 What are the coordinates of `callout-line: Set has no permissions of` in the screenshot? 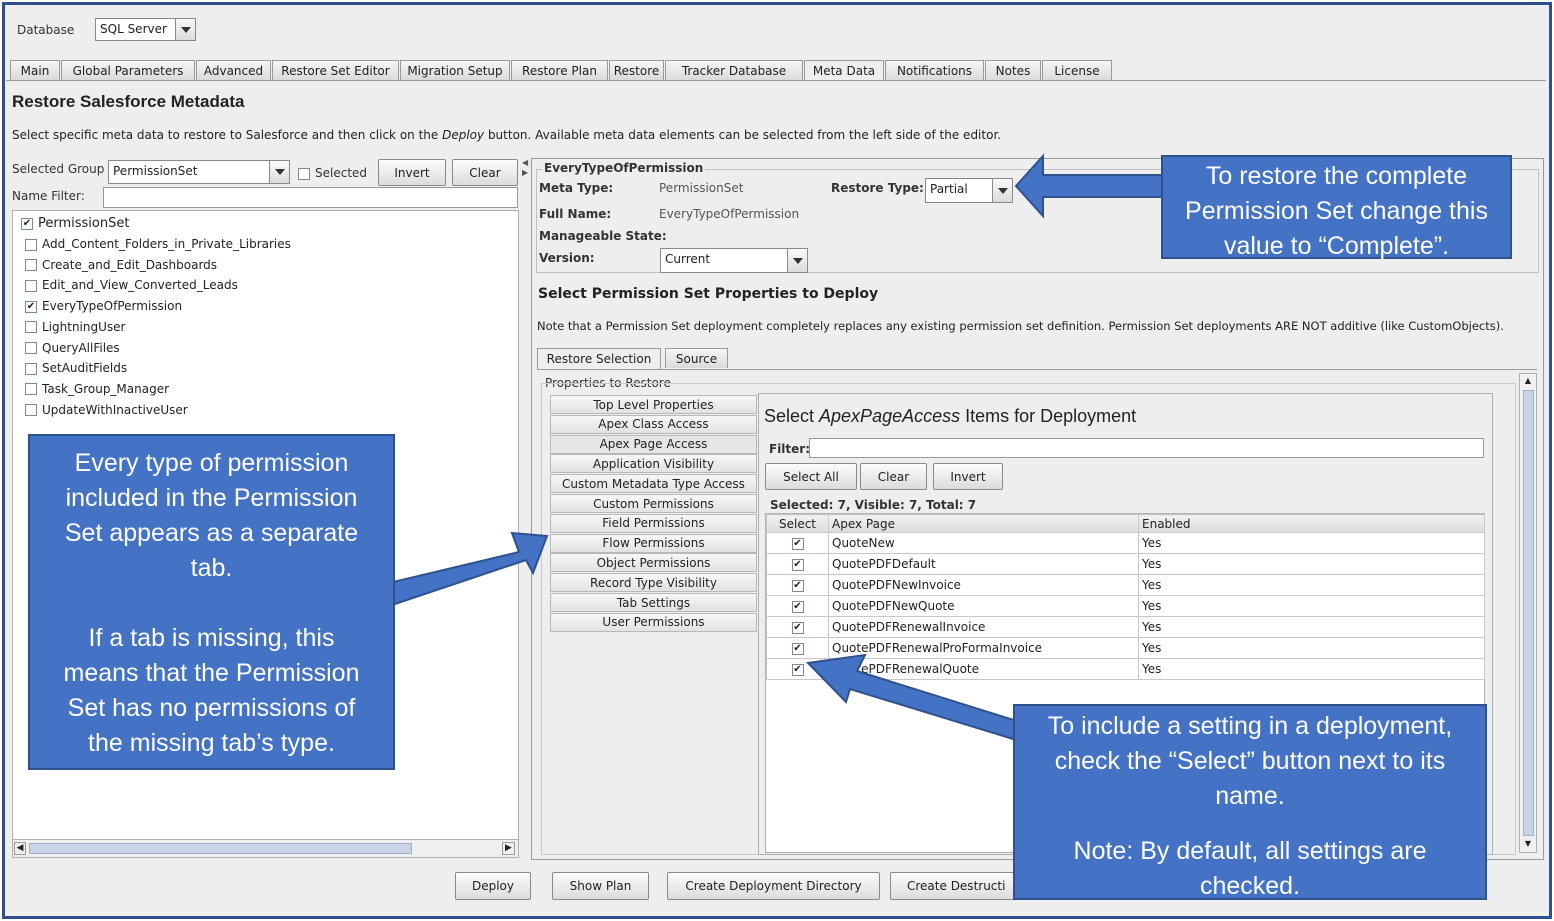 It's located at (211, 708).